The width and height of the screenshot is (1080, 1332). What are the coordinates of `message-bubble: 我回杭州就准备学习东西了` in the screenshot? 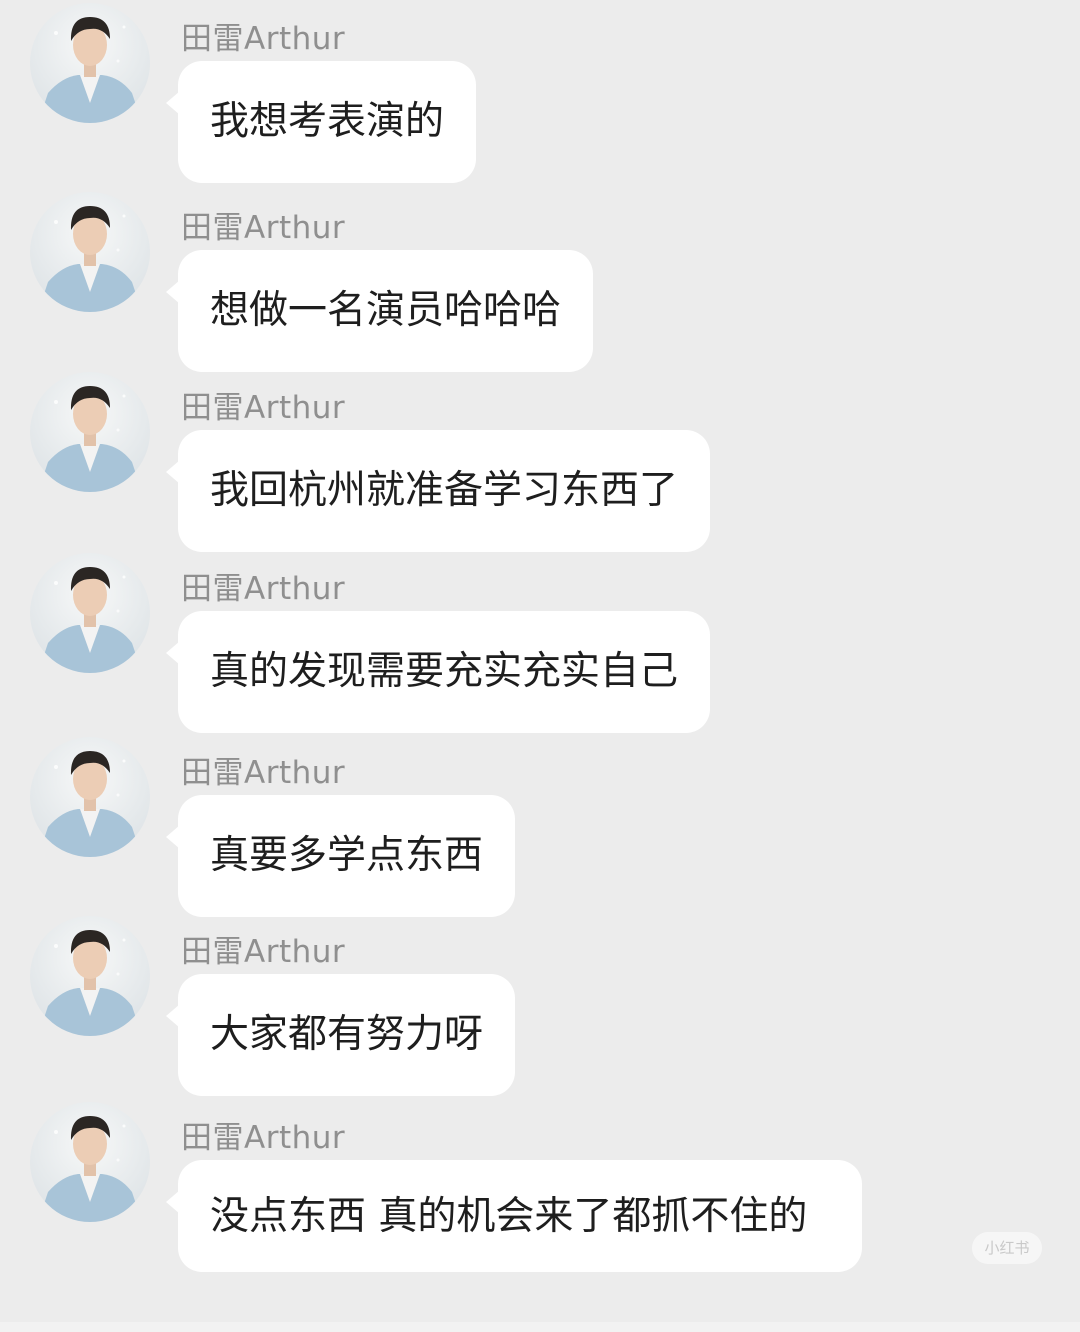 It's located at (438, 491).